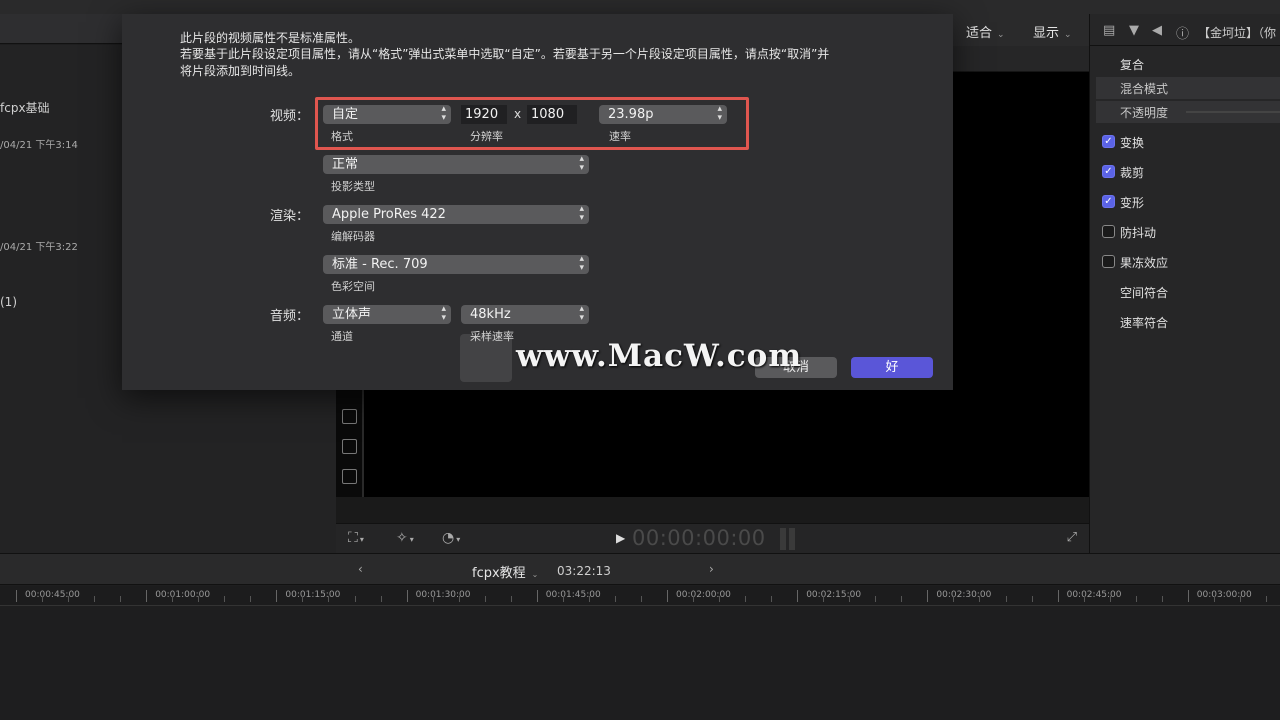  What do you see at coordinates (1188, 202) in the screenshot?
I see `inspector-row-distort: ✓ 变形` at bounding box center [1188, 202].